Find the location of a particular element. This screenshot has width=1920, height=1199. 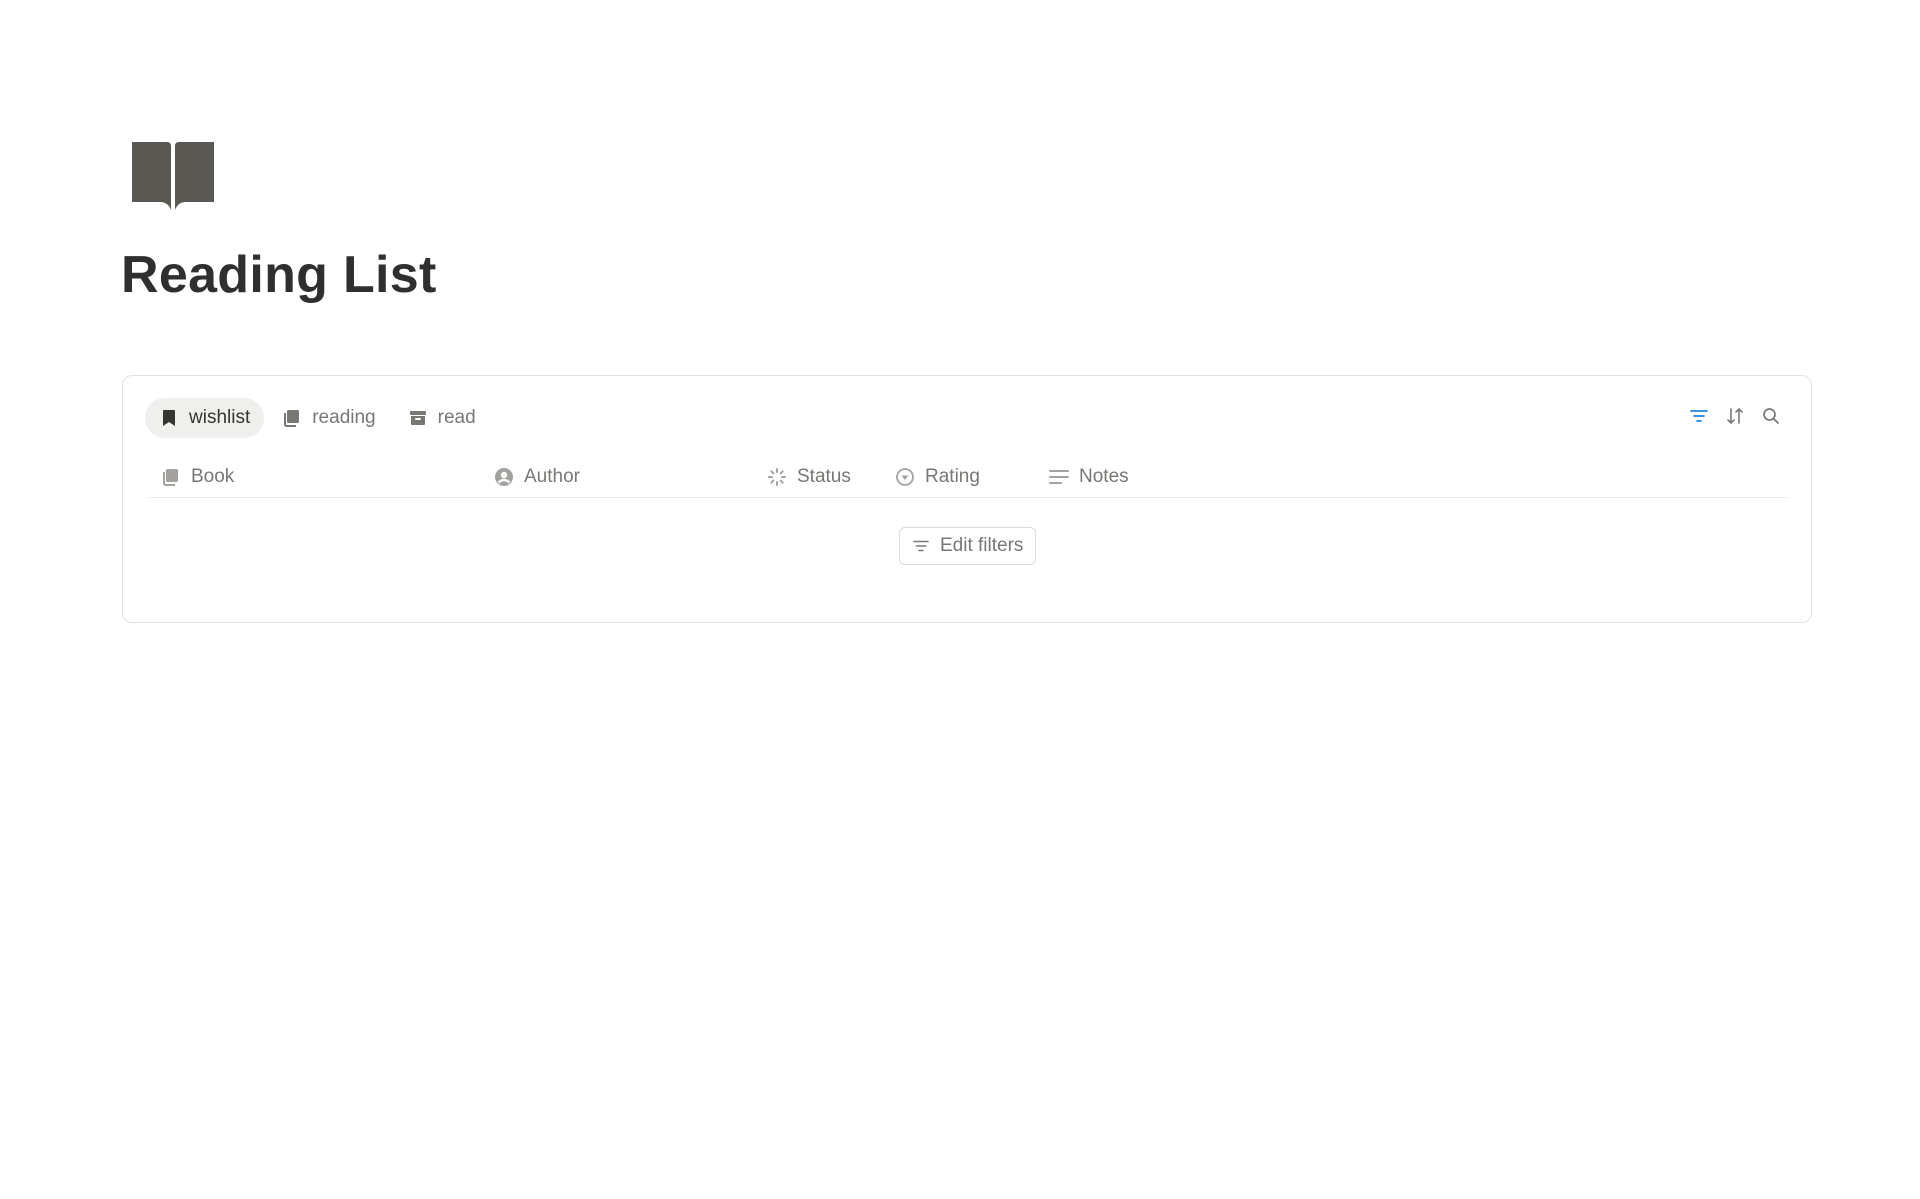

edit-filters-button: Edit filters is located at coordinates (968, 546).